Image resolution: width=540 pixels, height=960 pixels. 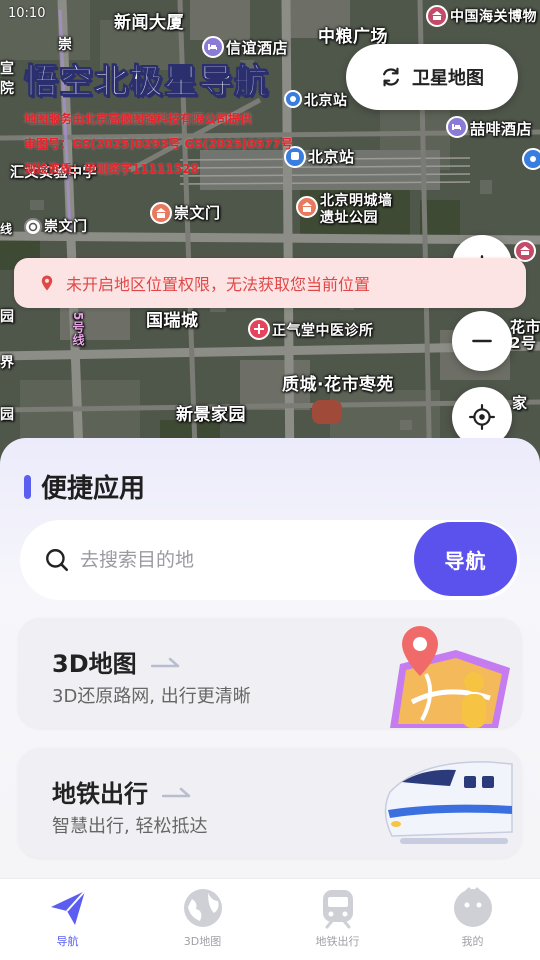 What do you see at coordinates (6, 229) in the screenshot?
I see `poi-east-line: 线` at bounding box center [6, 229].